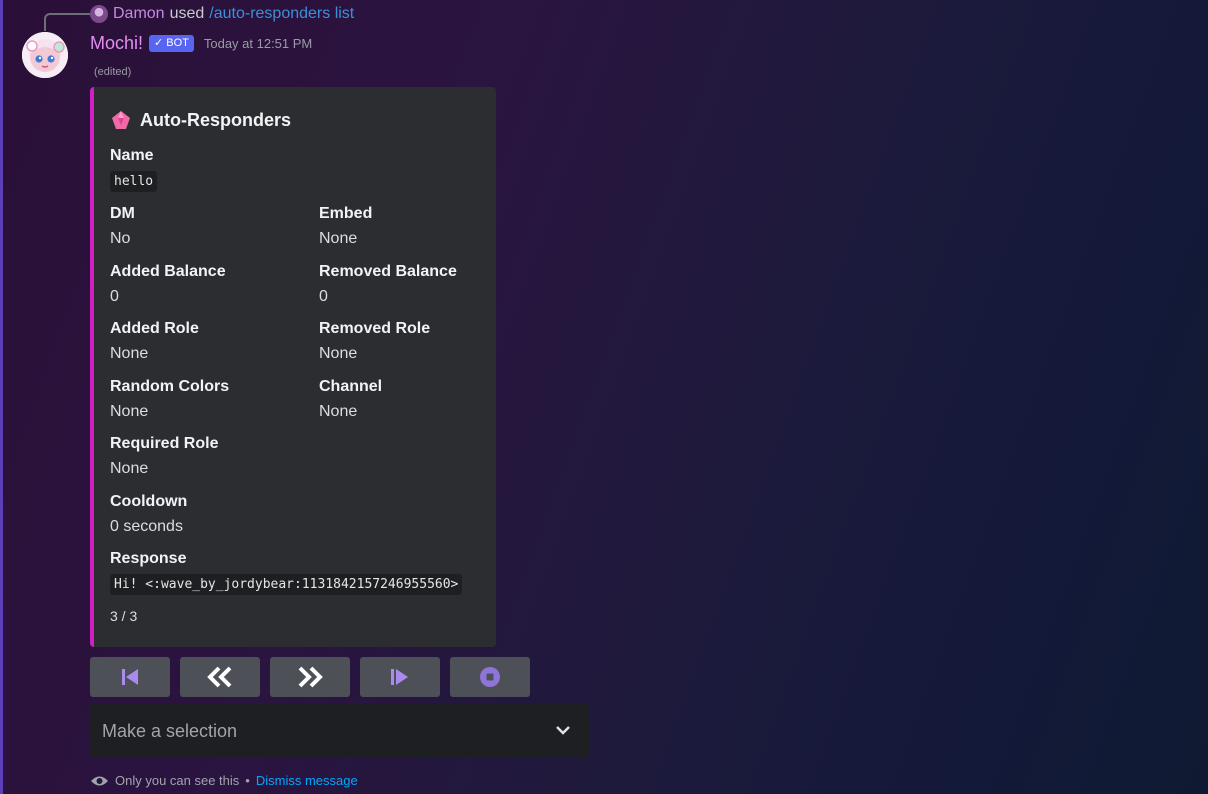  Describe the element at coordinates (177, 780) in the screenshot. I see `ephemeral-text: Only you can see this` at that location.